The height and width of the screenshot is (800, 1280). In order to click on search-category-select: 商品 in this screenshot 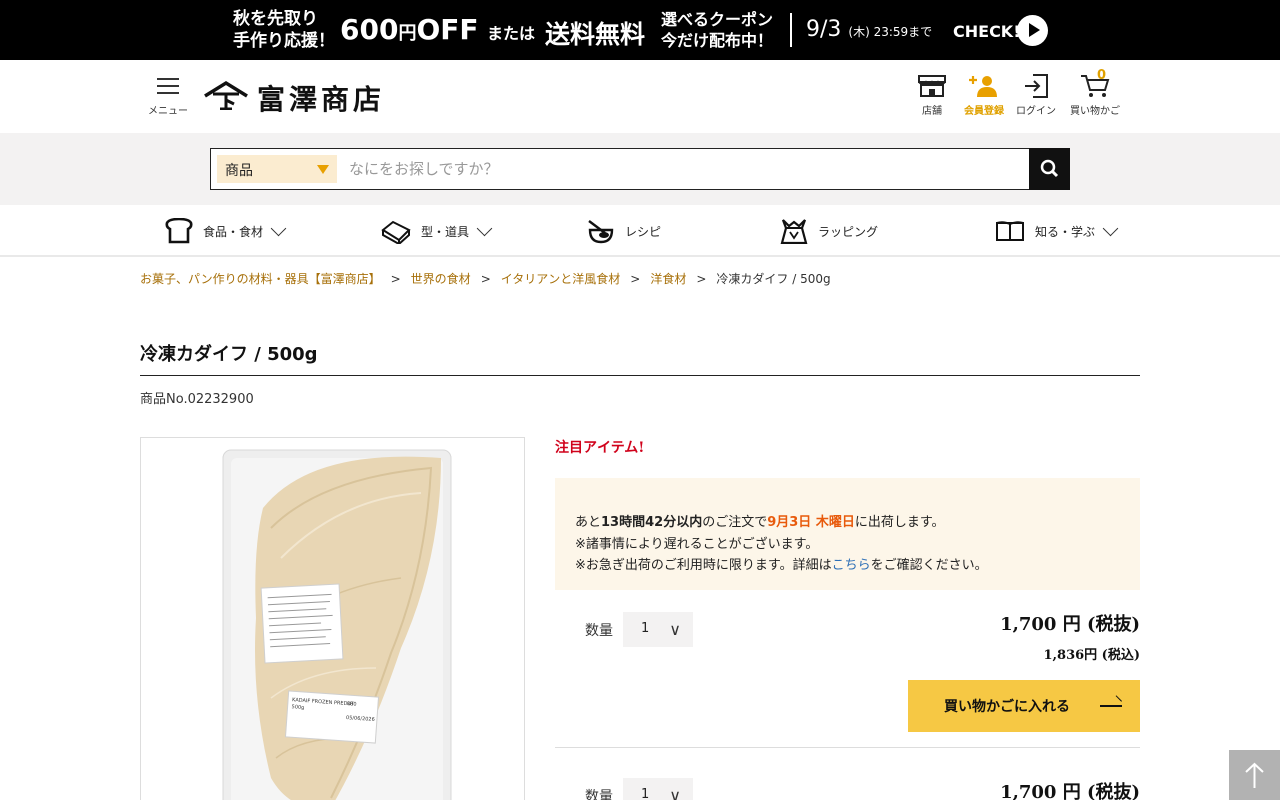, I will do `click(277, 169)`.